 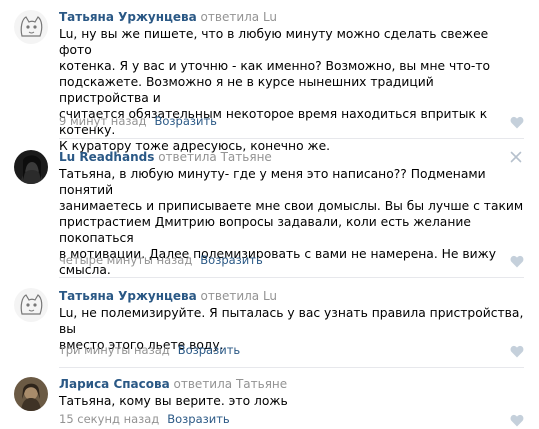 I want to click on author-name: Lu Readhands, so click(x=106, y=157).